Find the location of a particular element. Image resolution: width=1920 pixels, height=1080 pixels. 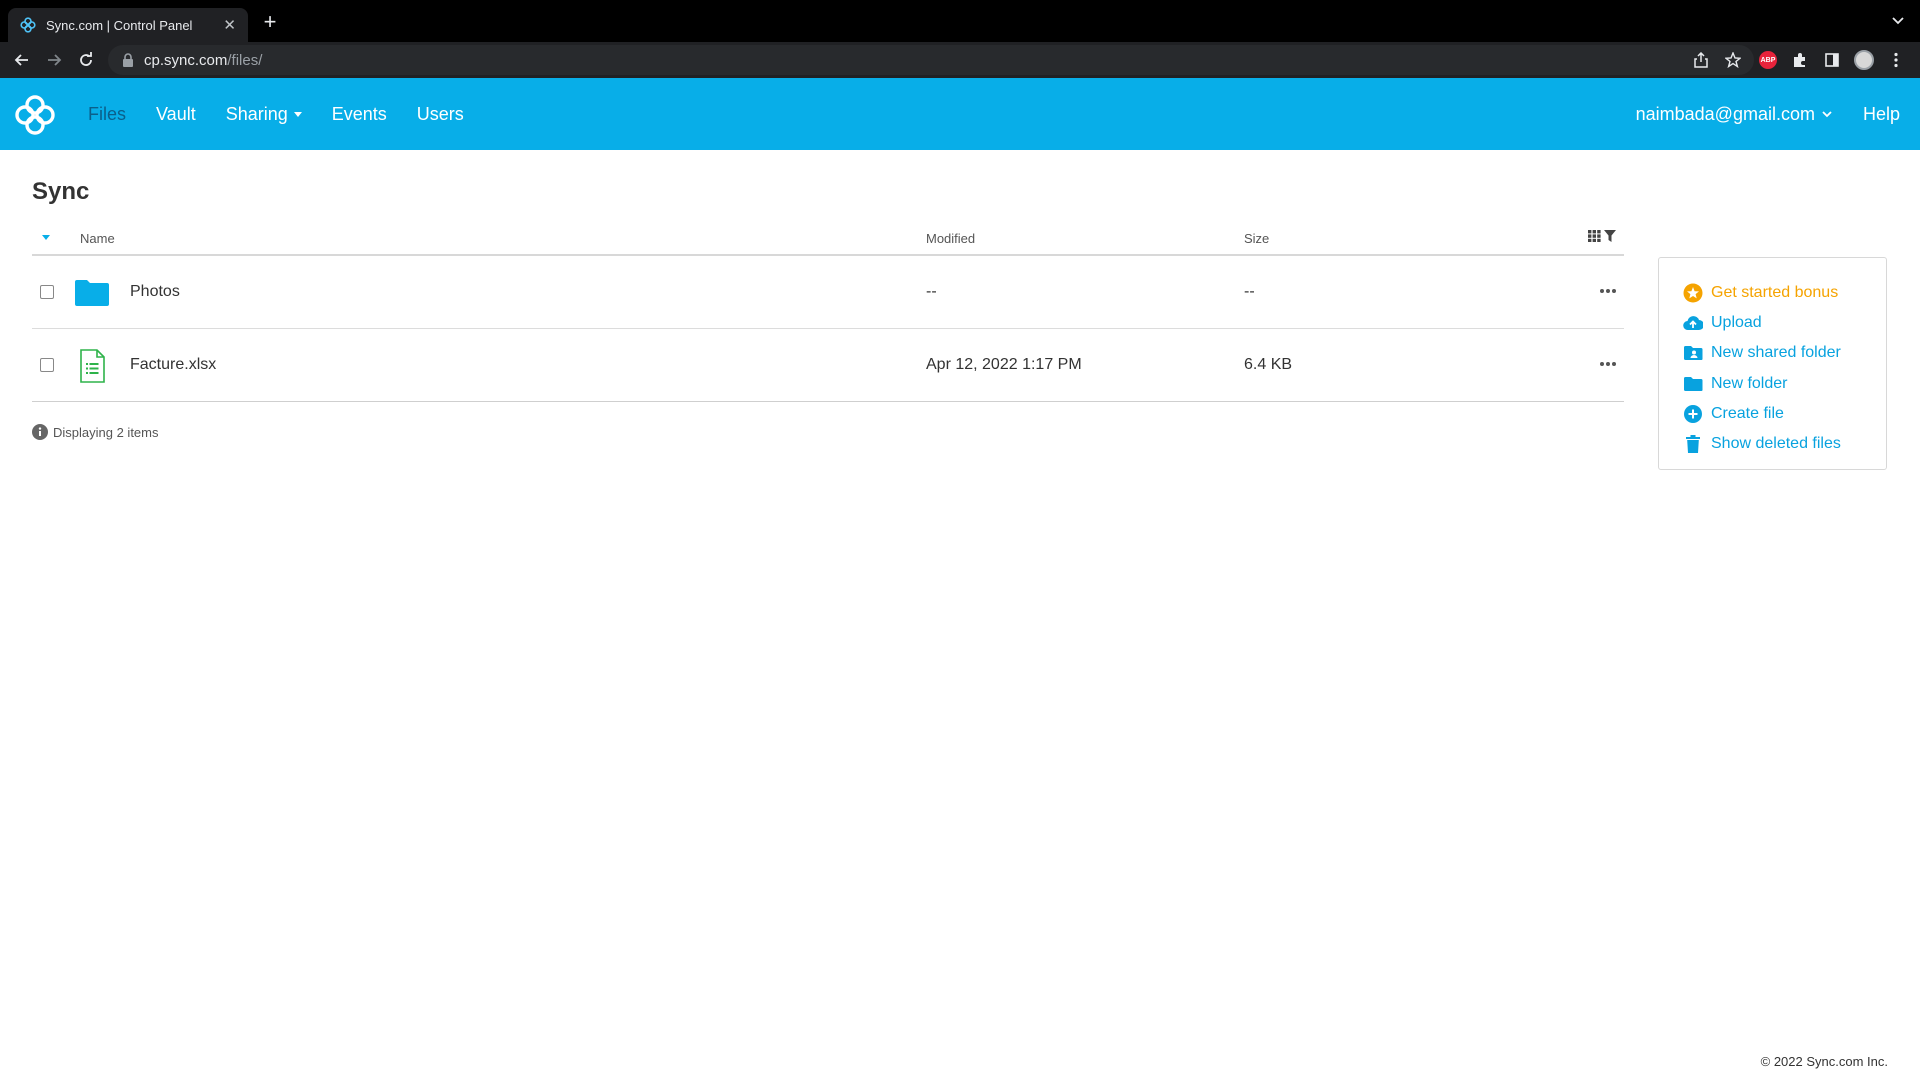

star-badge-icon is located at coordinates (1693, 293).